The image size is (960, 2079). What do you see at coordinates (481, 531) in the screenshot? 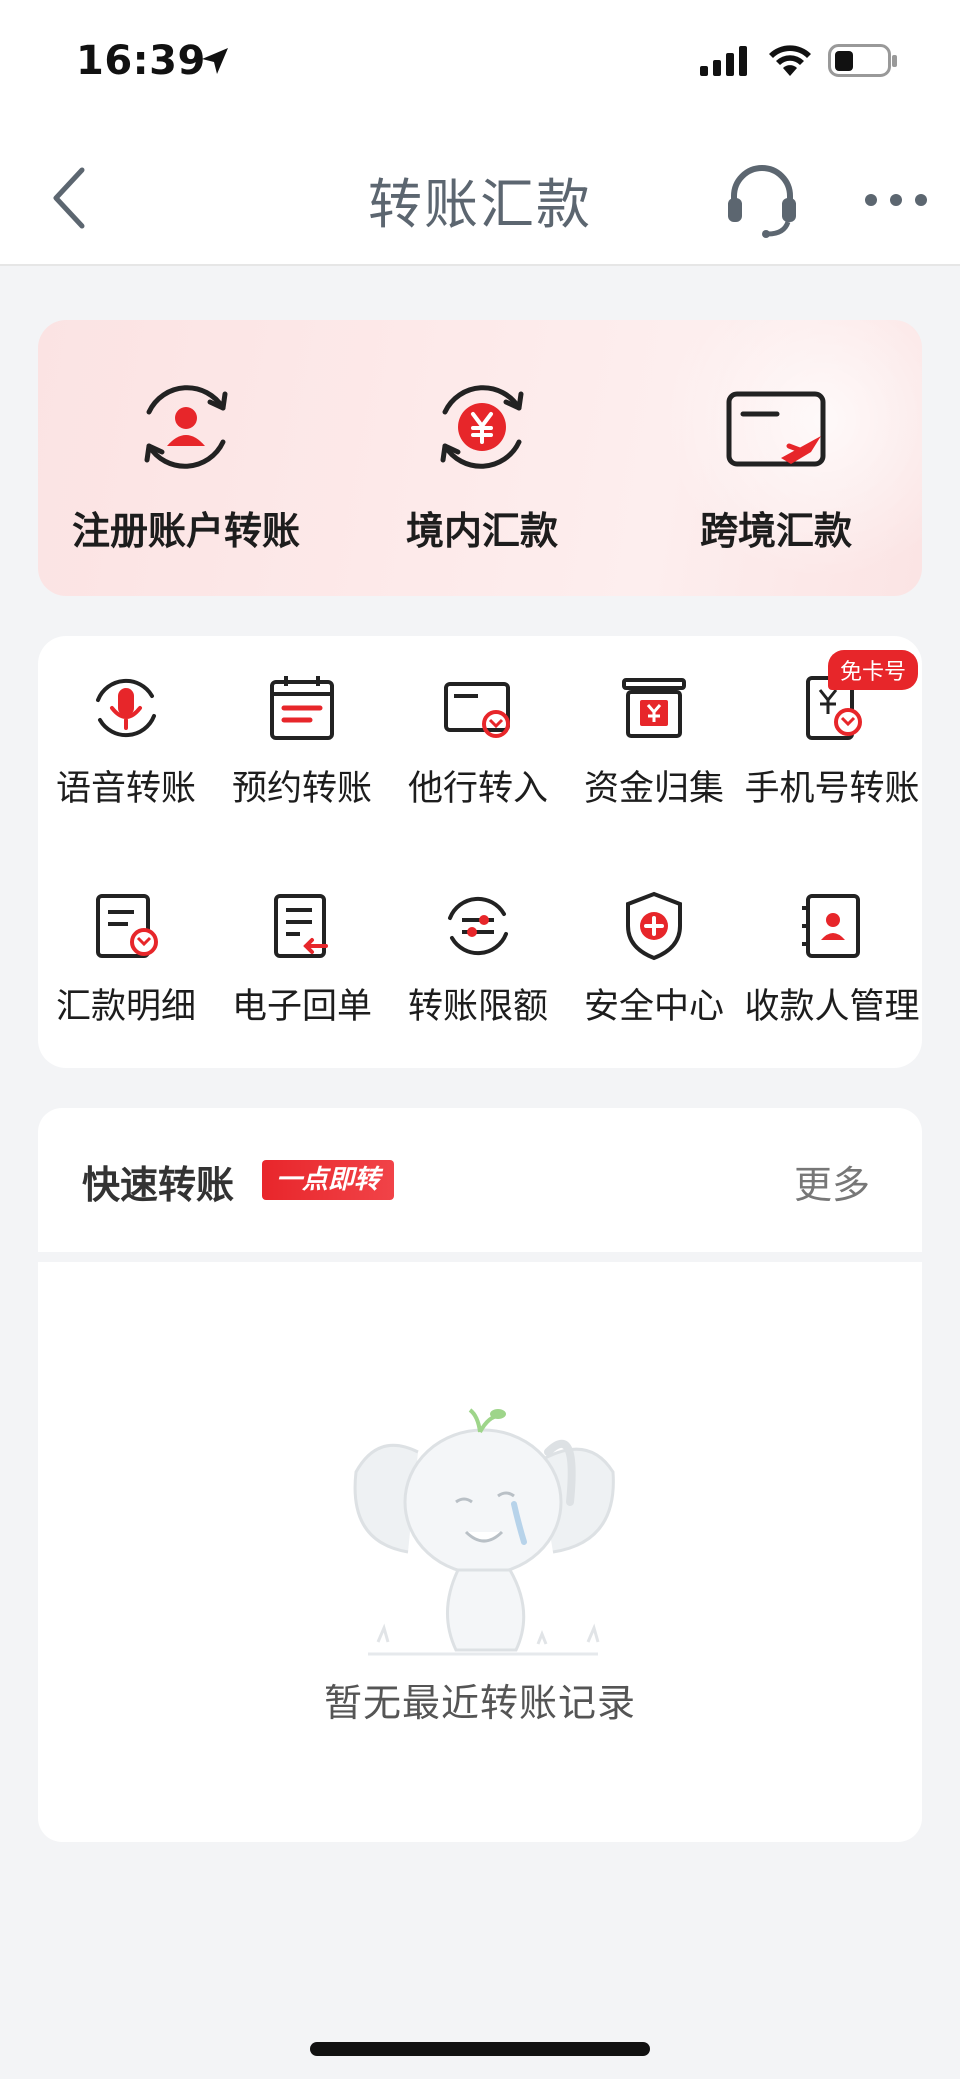
I see `primary-label: 境内汇款` at bounding box center [481, 531].